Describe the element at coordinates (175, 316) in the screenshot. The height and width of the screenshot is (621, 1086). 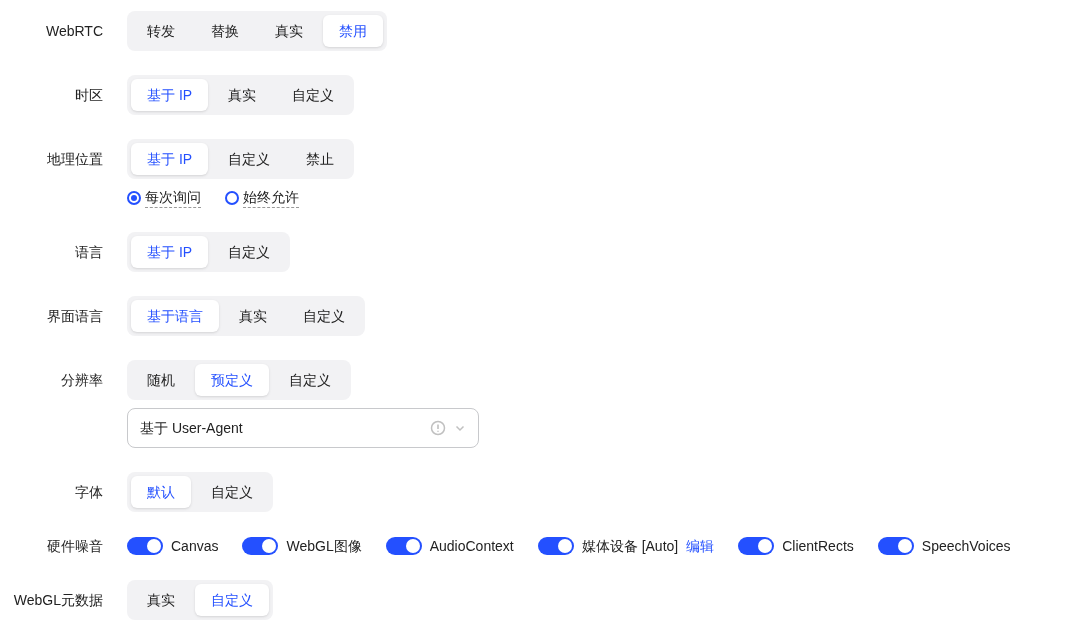
I see `segment-tab: 基于语言` at that location.